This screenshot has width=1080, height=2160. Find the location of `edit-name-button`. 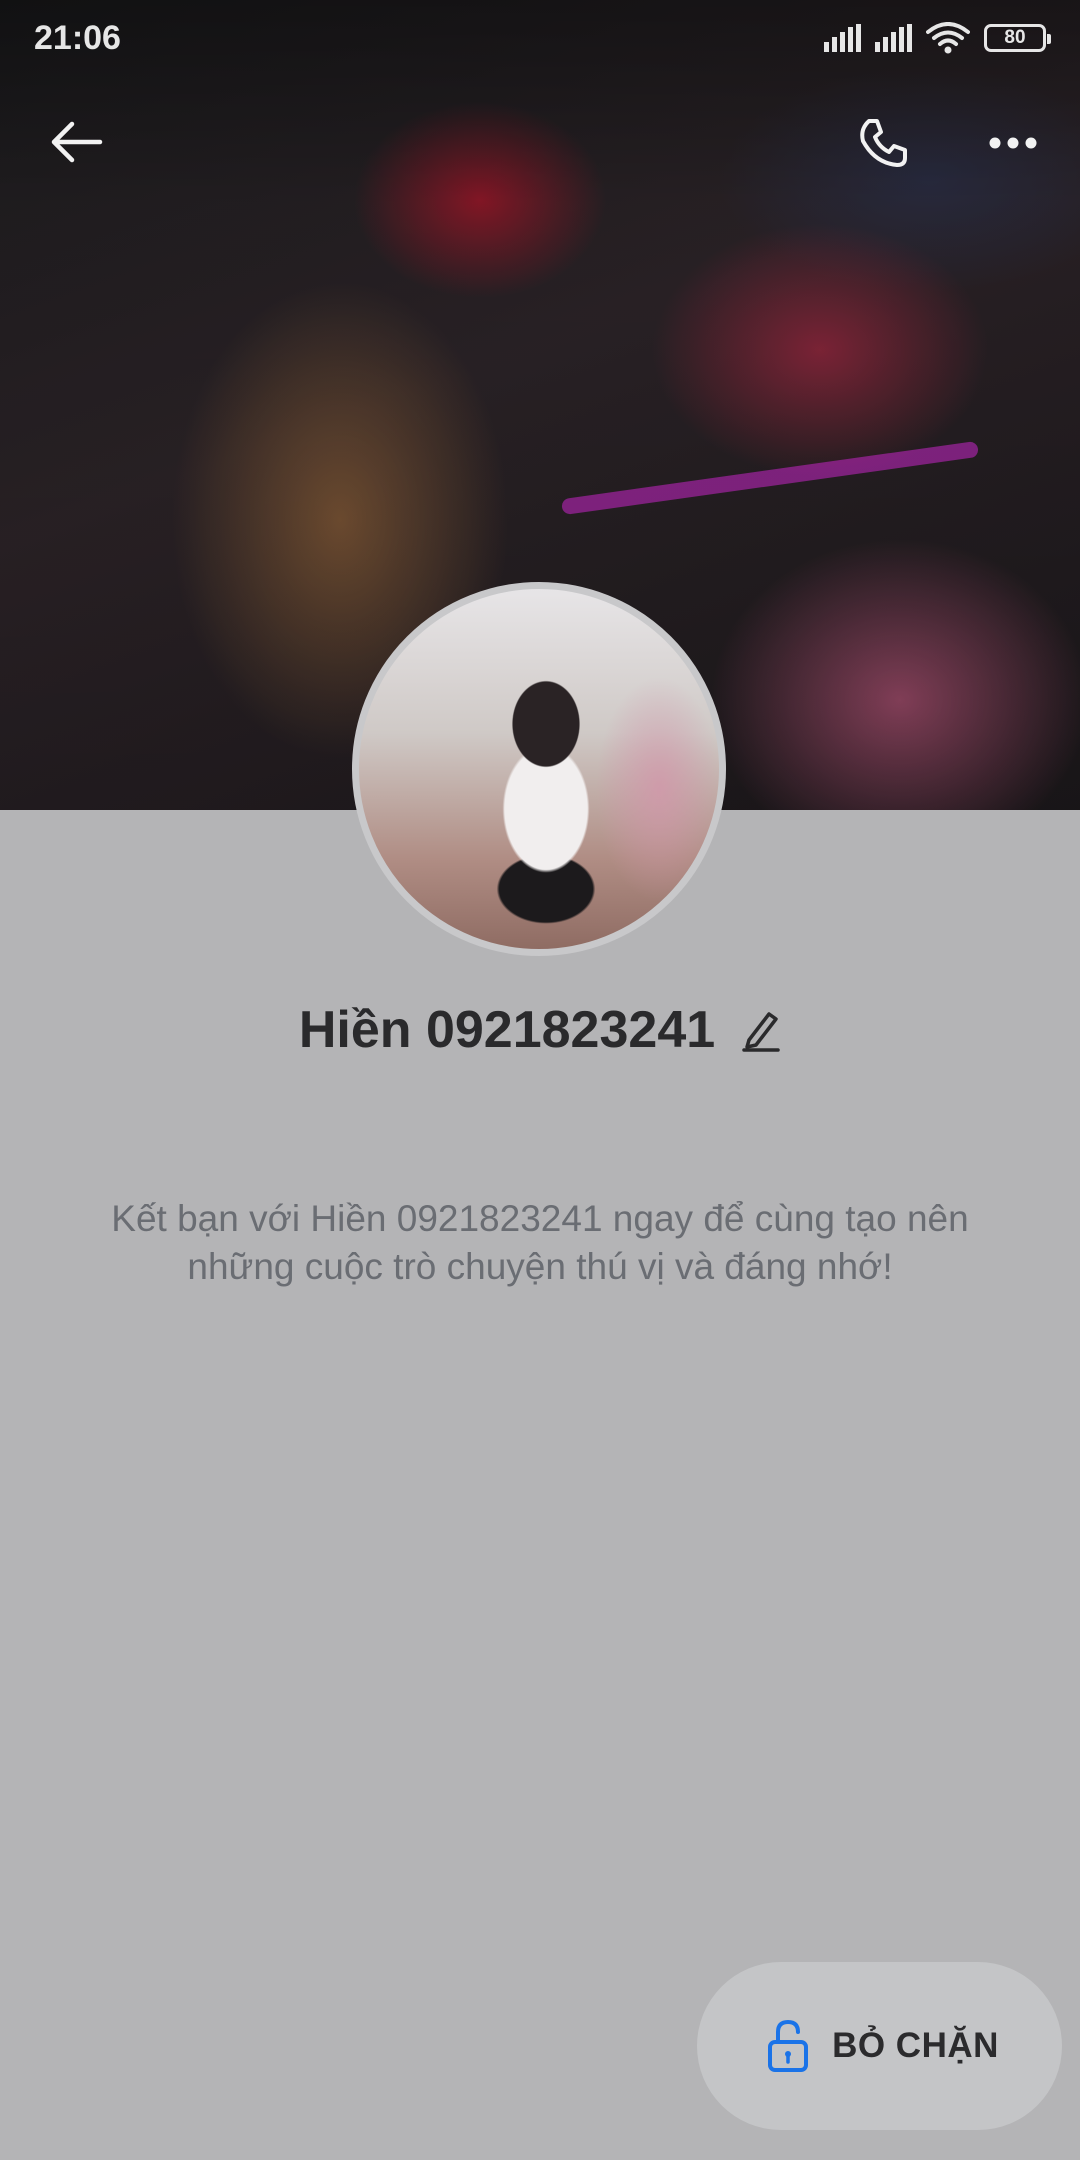

edit-name-button is located at coordinates (761, 1030).